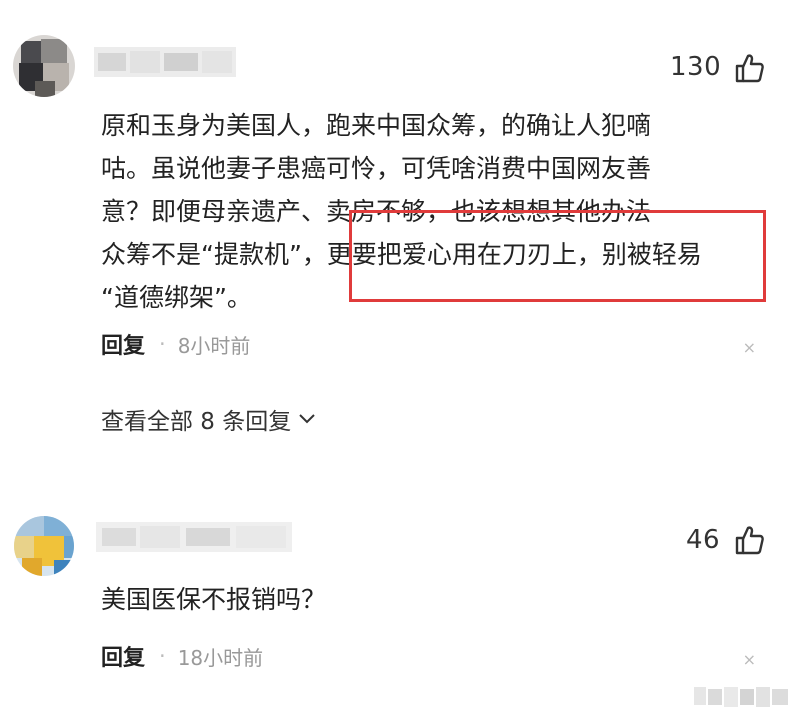 This screenshot has width=796, height=716. I want to click on timestamp: 18小时前, so click(220, 657).